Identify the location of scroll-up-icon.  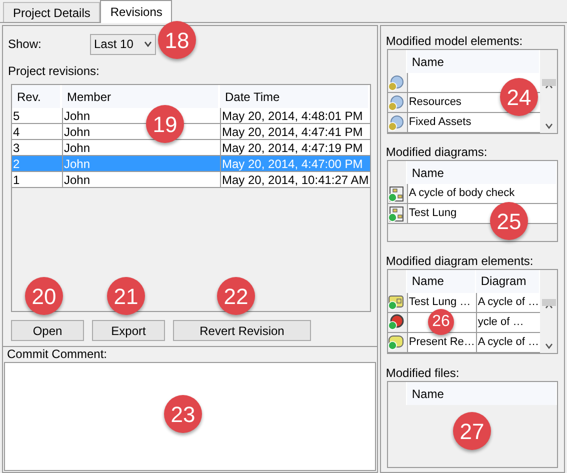
(548, 86).